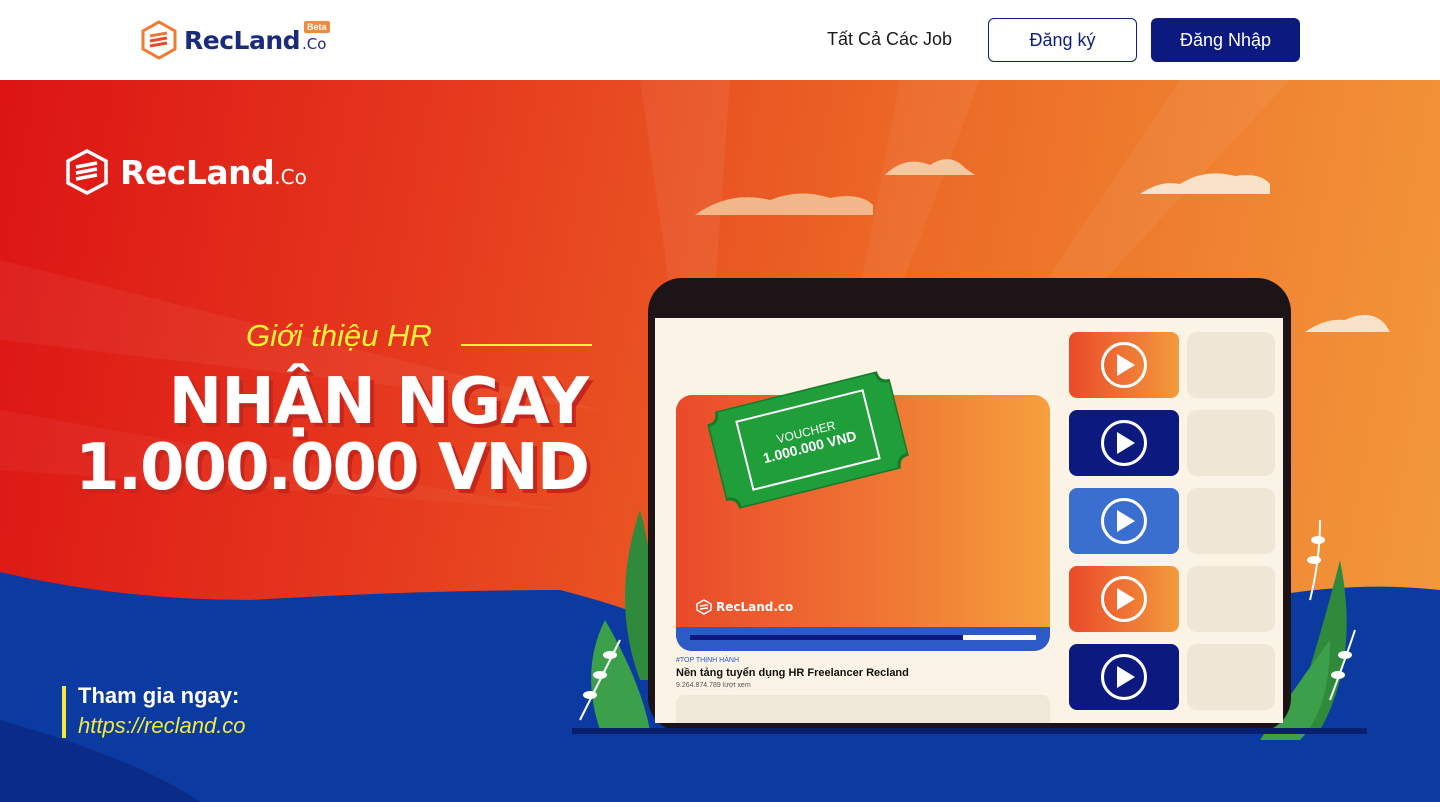  I want to click on banner-logo: RecLand .Co, so click(185, 172).